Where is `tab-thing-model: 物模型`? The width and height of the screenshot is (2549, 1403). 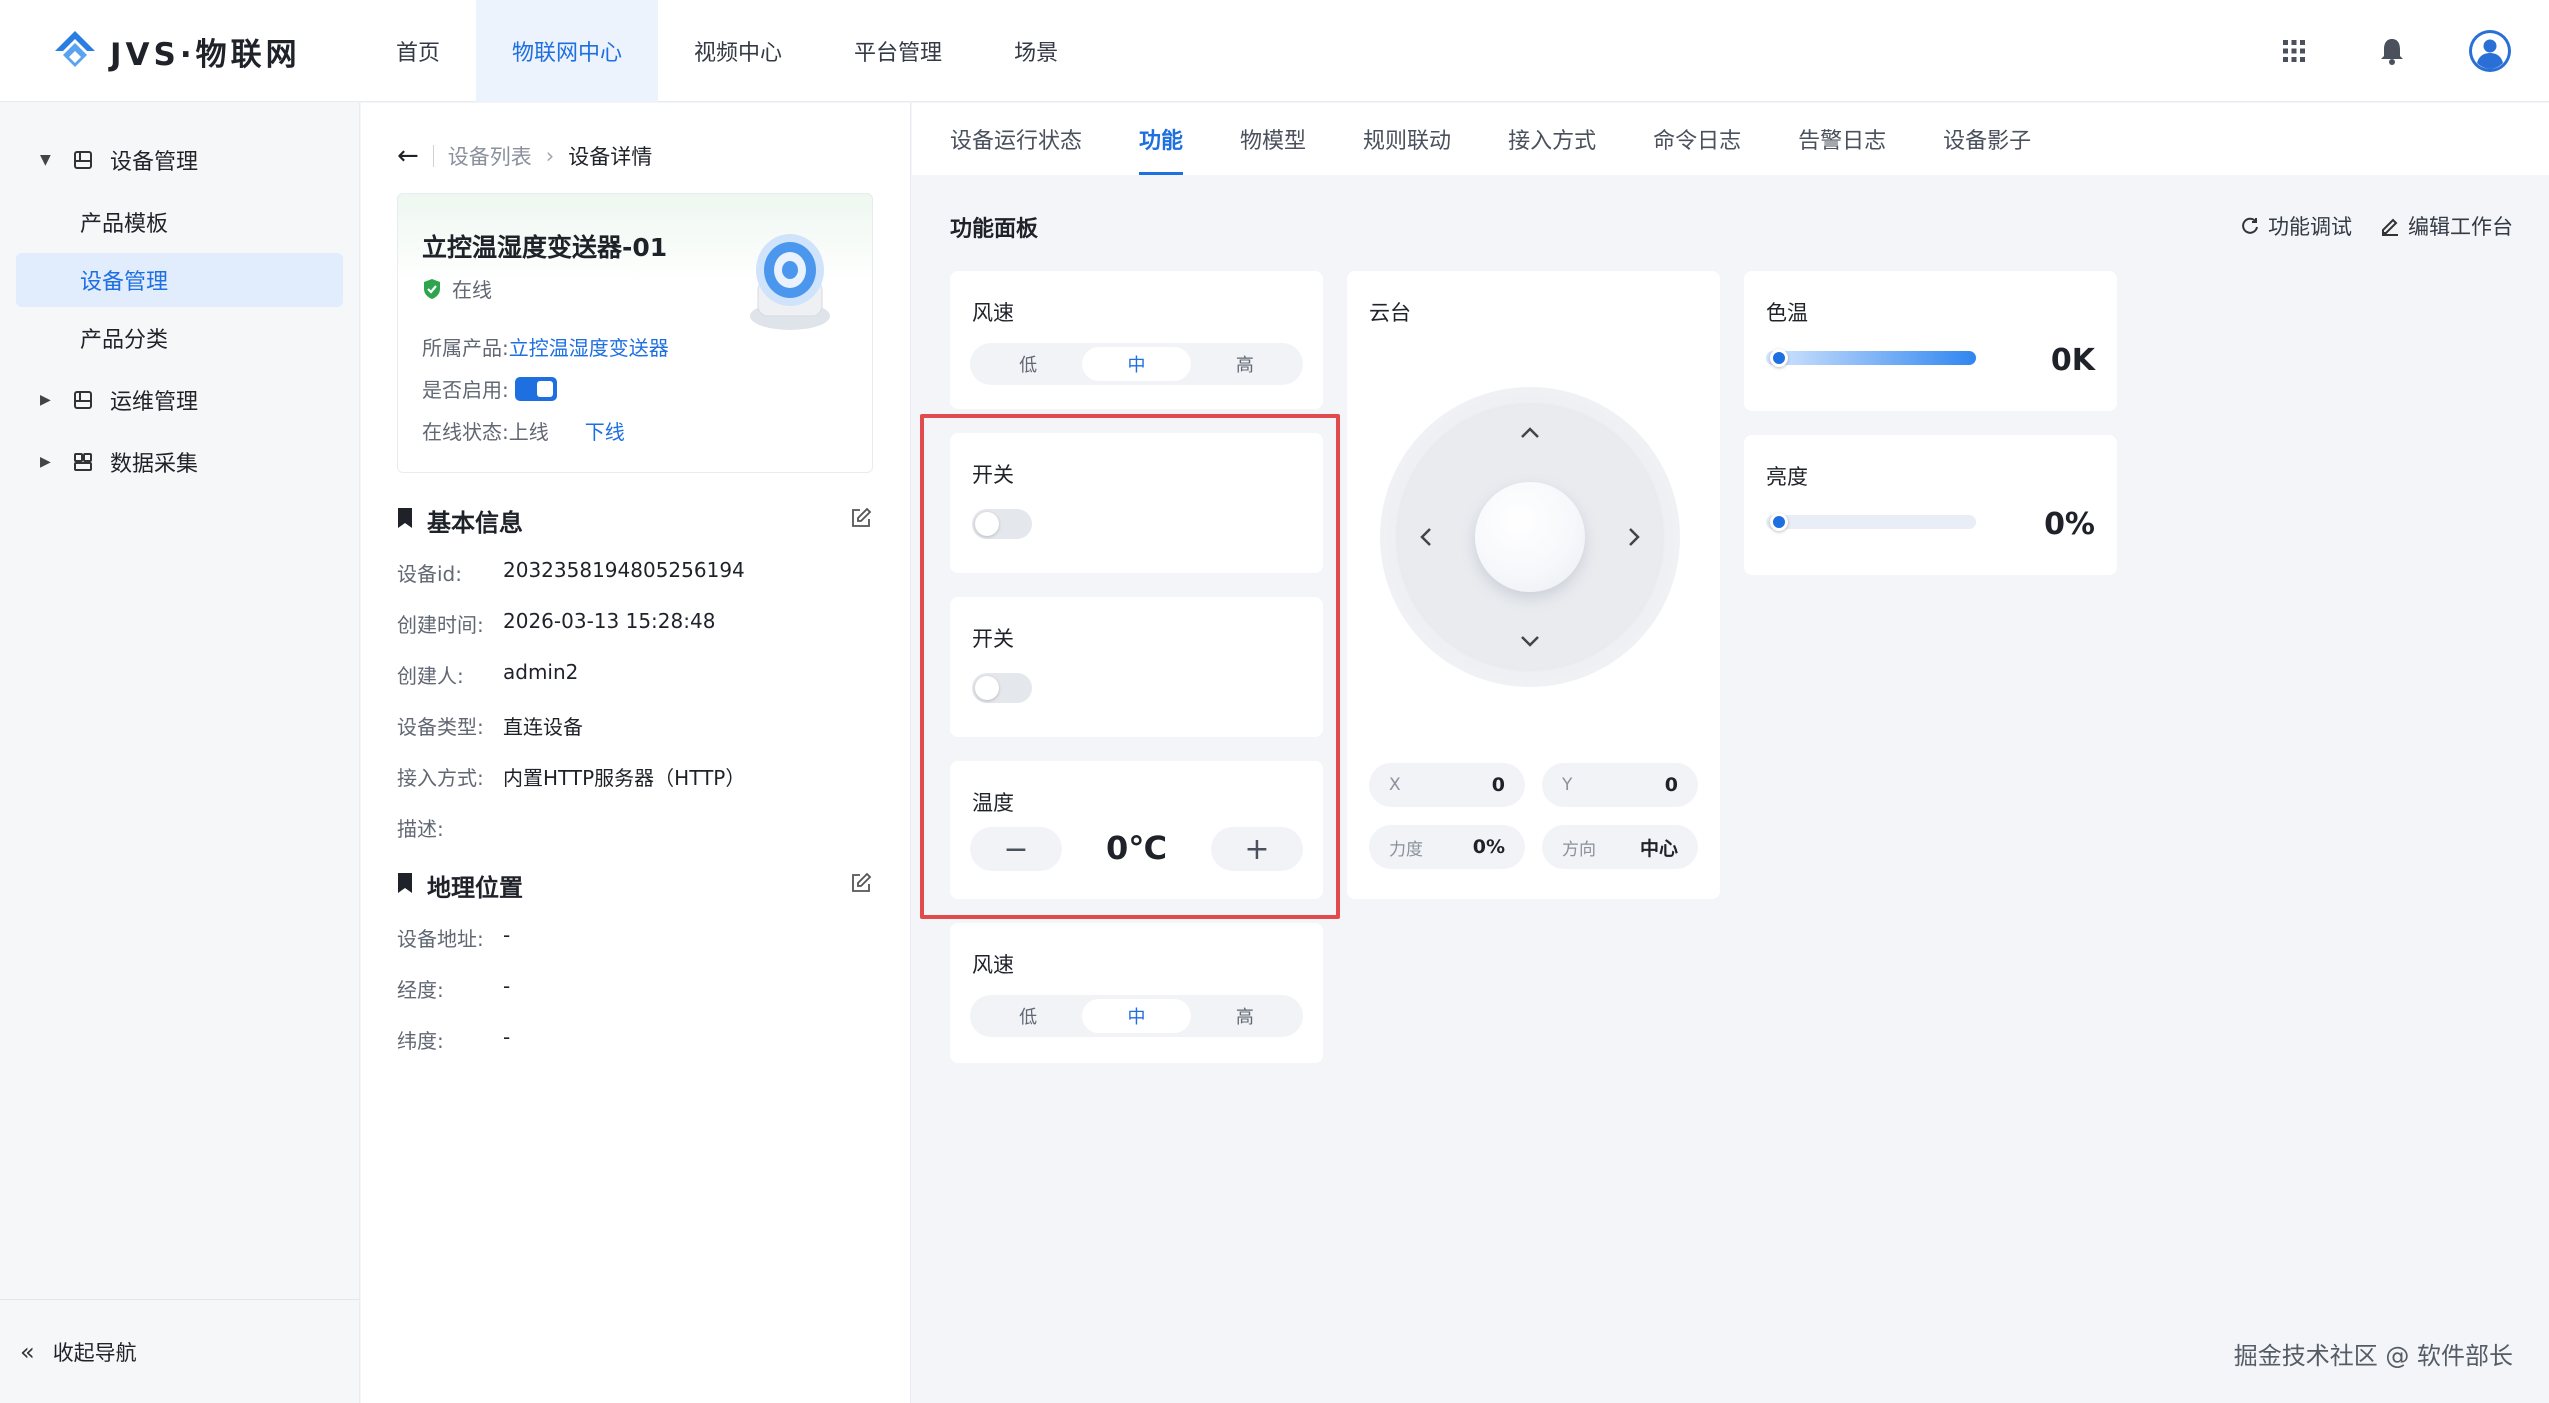 tab-thing-model: 物模型 is located at coordinates (1273, 139).